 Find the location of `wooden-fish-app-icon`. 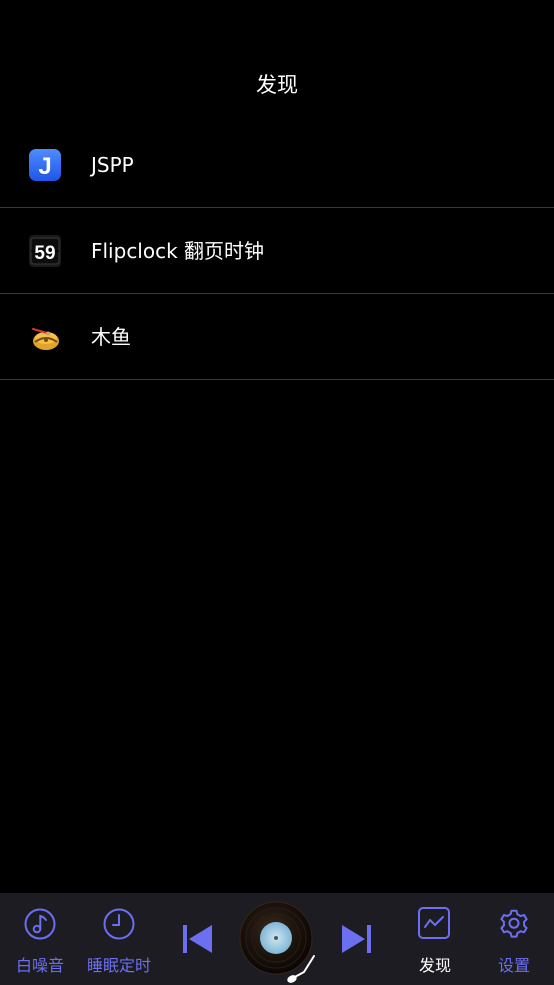

wooden-fish-app-icon is located at coordinates (45, 339).